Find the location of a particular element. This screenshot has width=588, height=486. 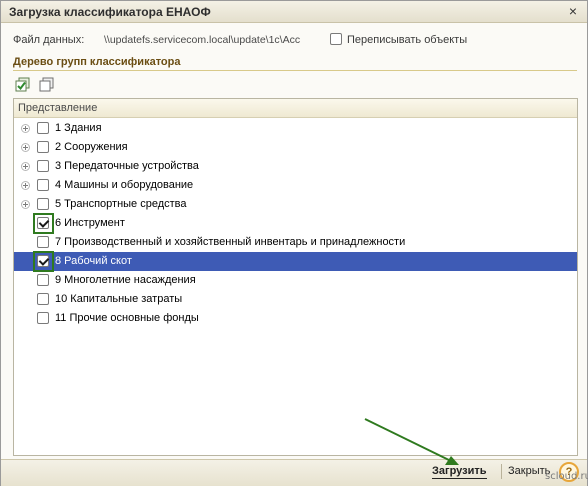

footer-bar: Загрузить Закрыть ? is located at coordinates (294, 472).